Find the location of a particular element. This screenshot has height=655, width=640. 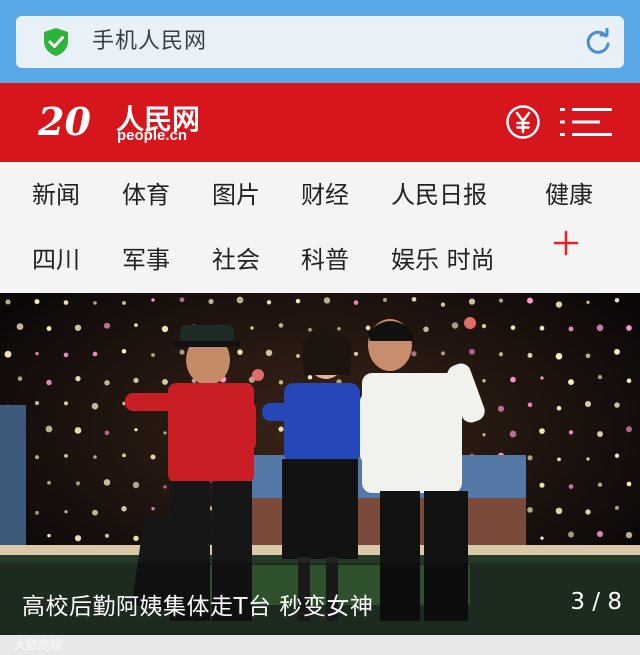

nav-item-sichuan: 四川 is located at coordinates (56, 260).